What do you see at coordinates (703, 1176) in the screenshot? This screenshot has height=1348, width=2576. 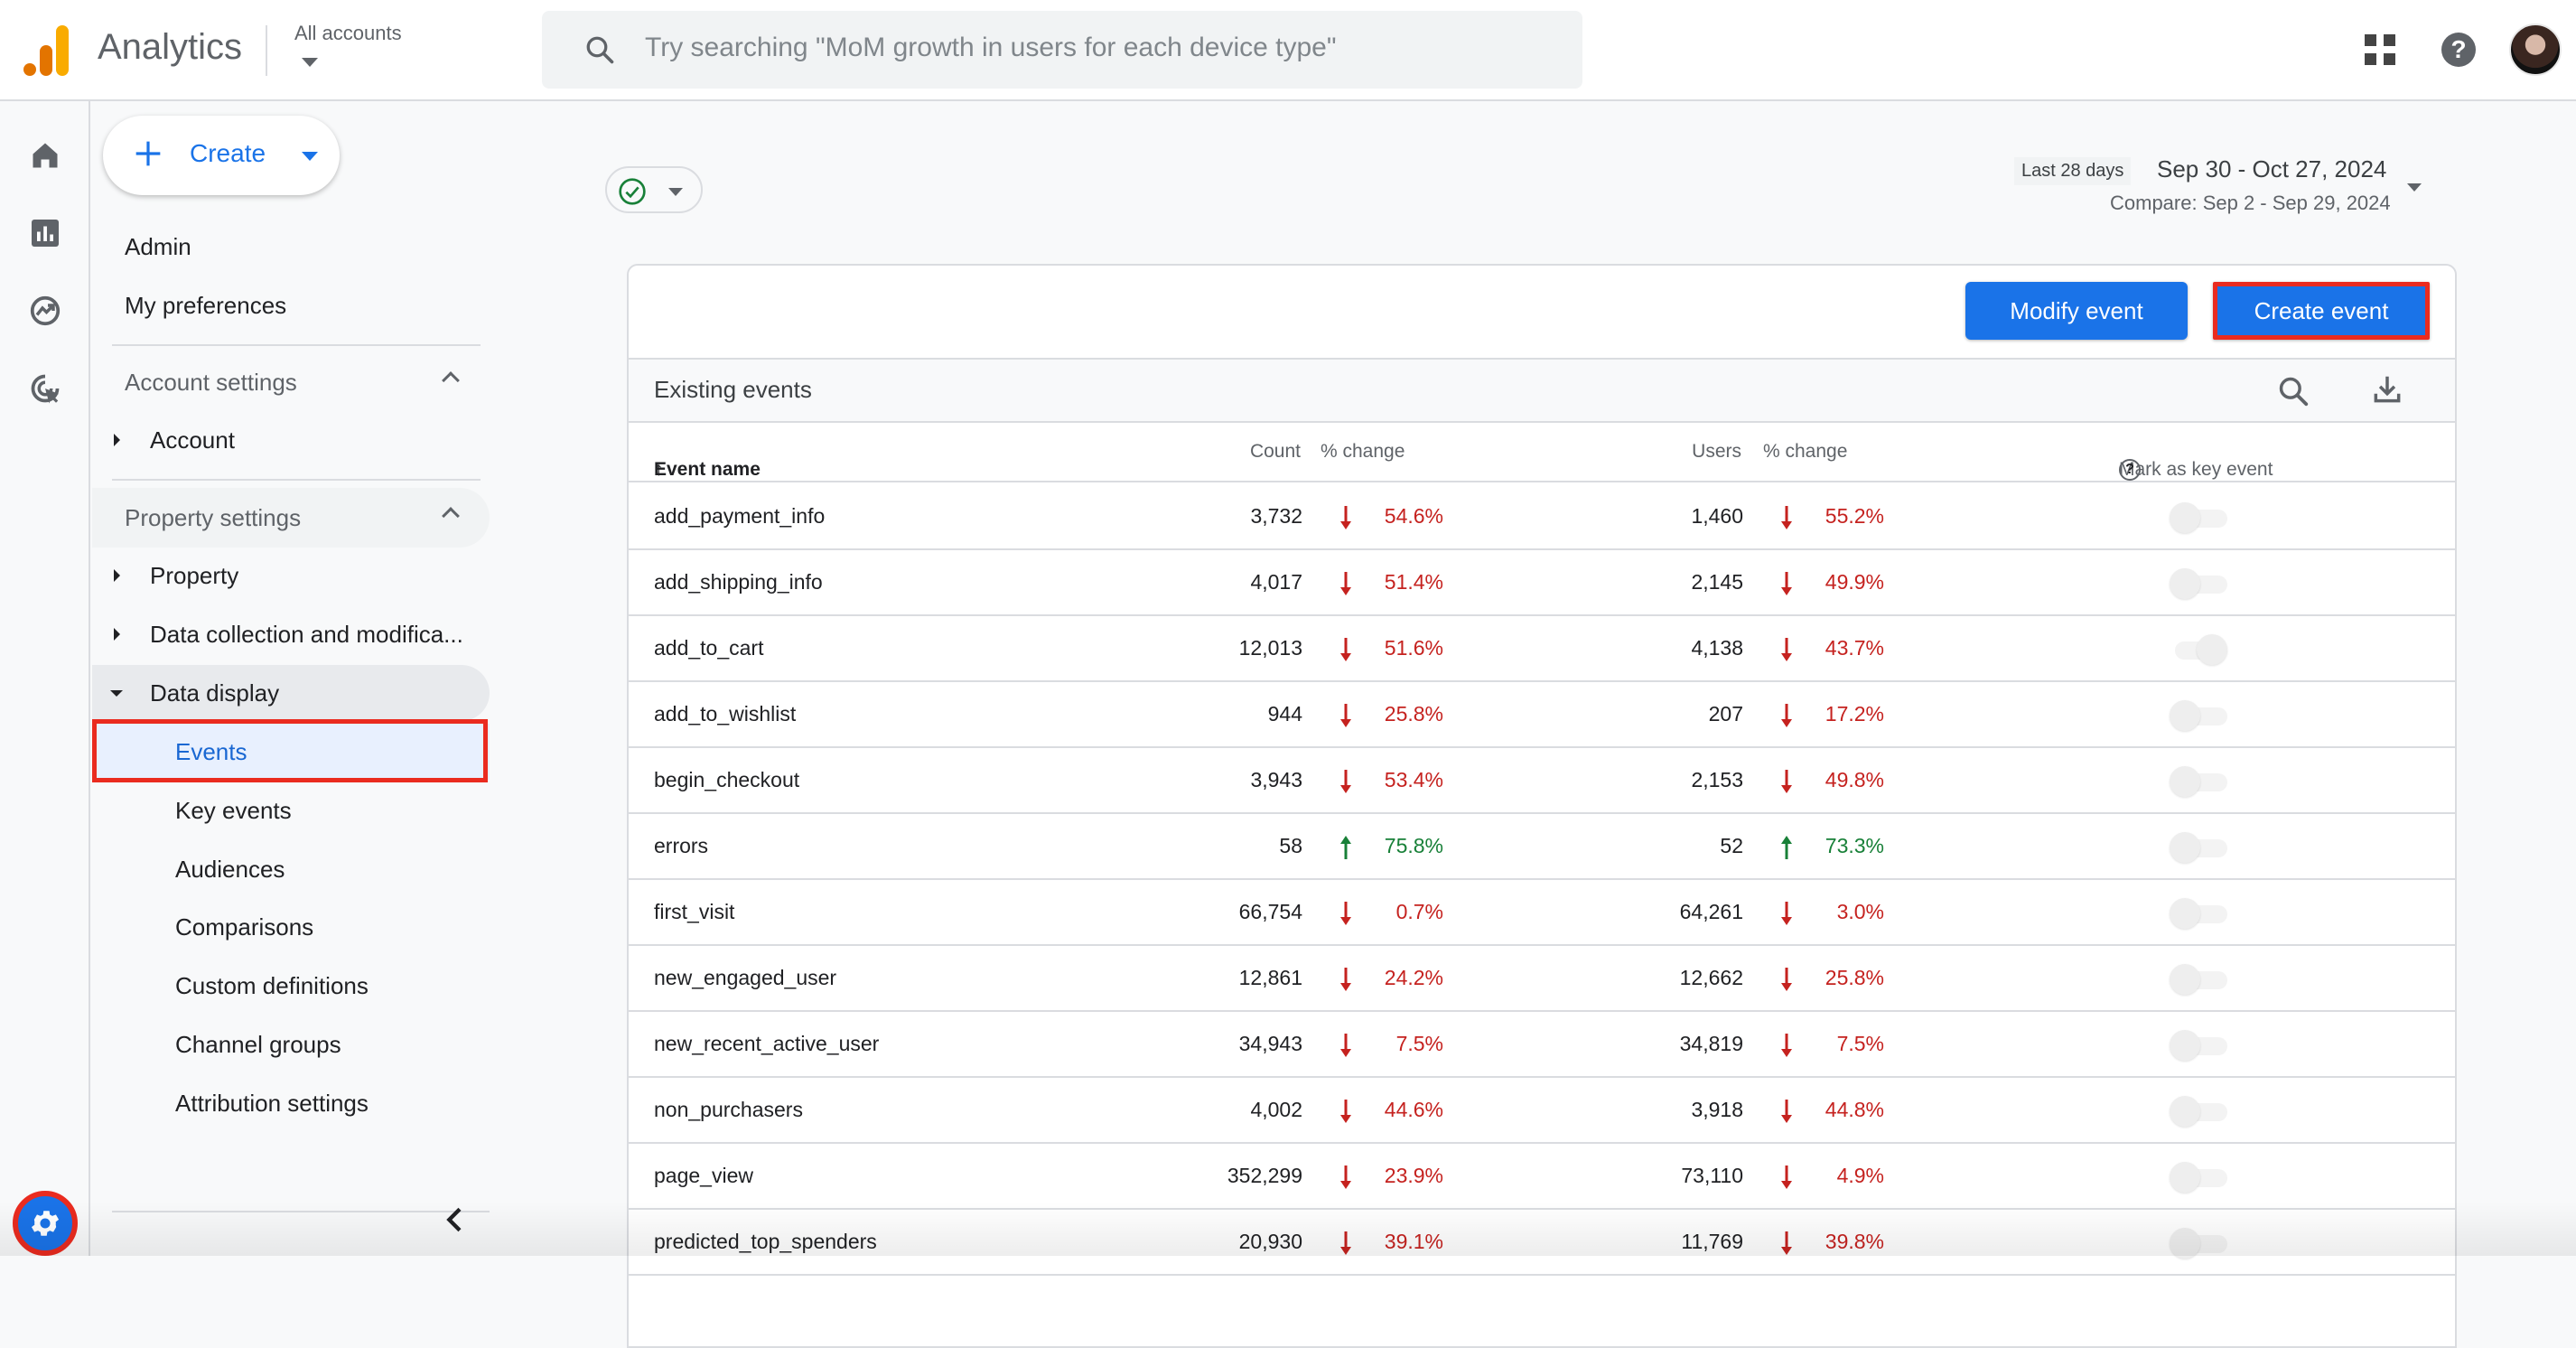 I see `event-name-cell: page_view` at bounding box center [703, 1176].